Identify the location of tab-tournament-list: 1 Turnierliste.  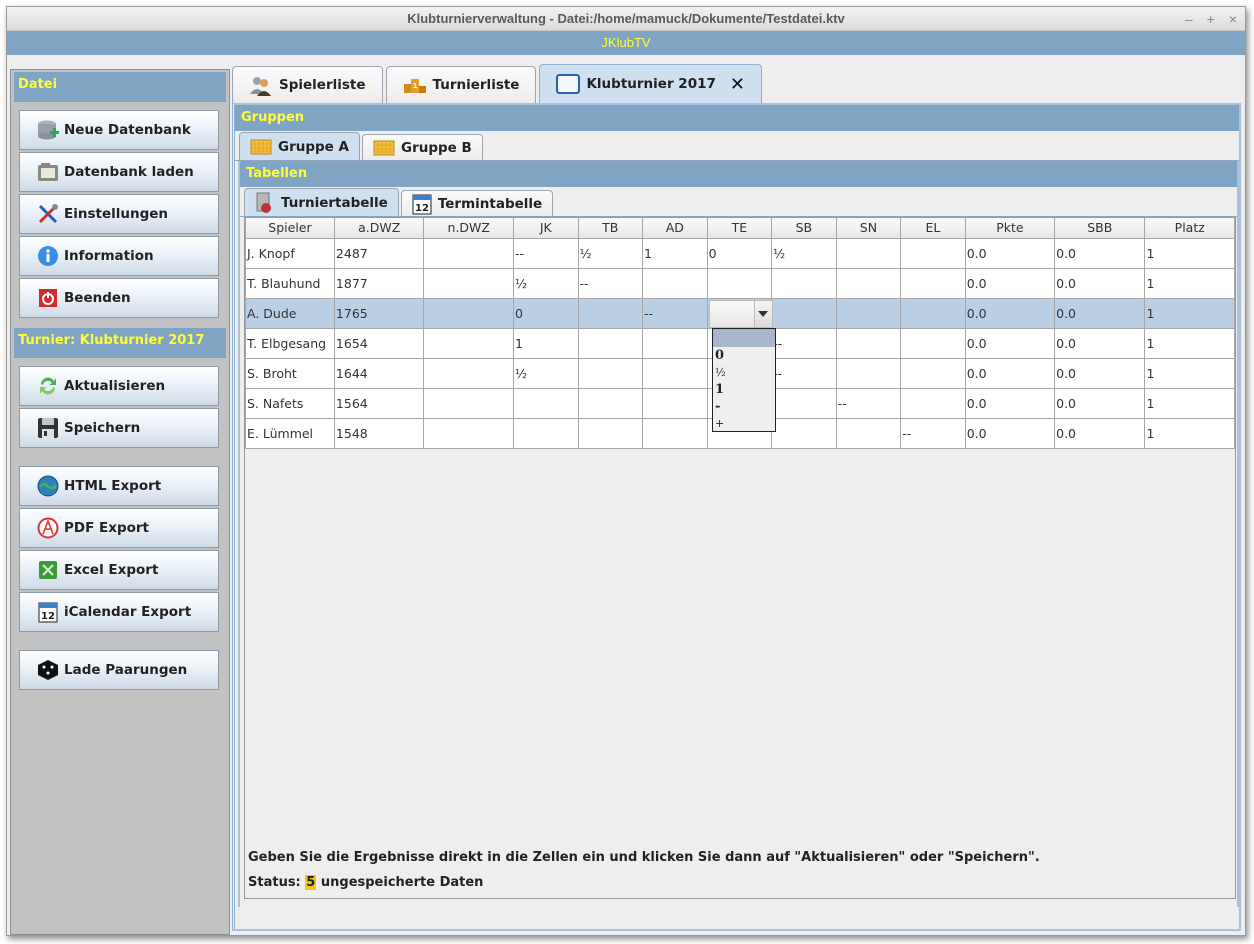
(461, 84).